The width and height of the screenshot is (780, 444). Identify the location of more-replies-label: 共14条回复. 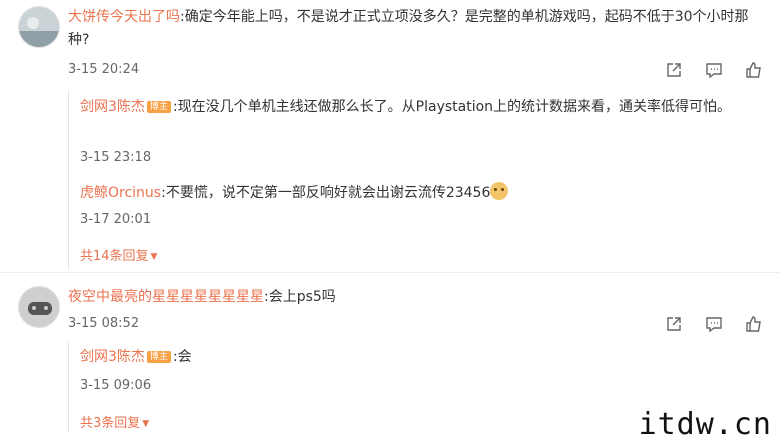
(114, 256).